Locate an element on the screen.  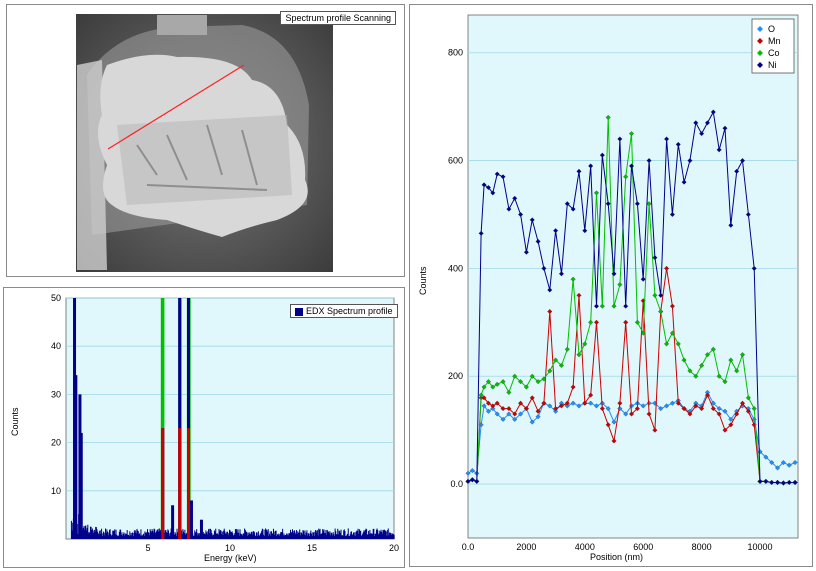
line-y-tick: 200 is located at coordinates (455, 376).